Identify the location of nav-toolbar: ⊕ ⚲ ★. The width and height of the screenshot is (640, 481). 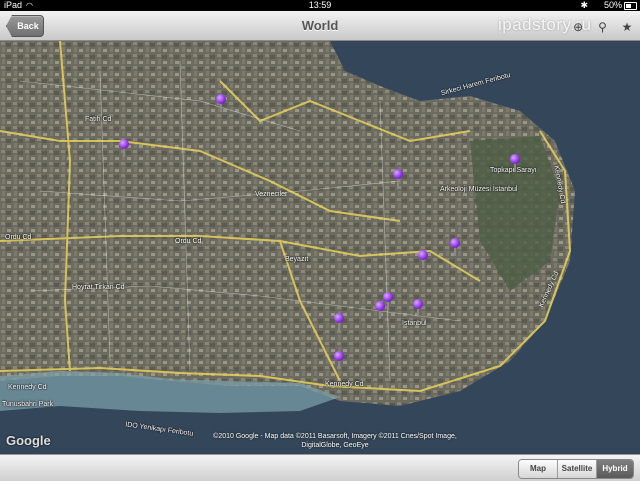
(599, 27).